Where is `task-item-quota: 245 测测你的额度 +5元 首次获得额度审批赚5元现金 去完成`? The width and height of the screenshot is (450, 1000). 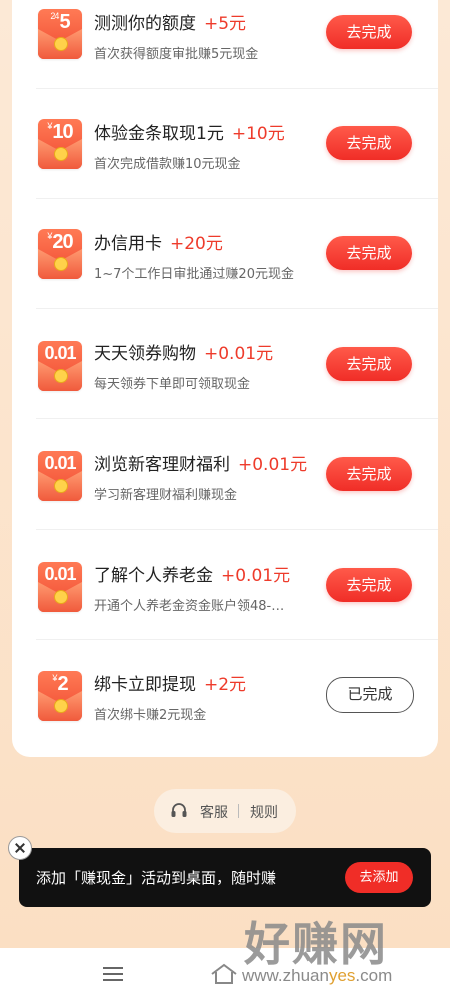 task-item-quota: 245 测测你的额度 +5元 首次获得额度审批赚5元现金 去完成 is located at coordinates (225, 44).